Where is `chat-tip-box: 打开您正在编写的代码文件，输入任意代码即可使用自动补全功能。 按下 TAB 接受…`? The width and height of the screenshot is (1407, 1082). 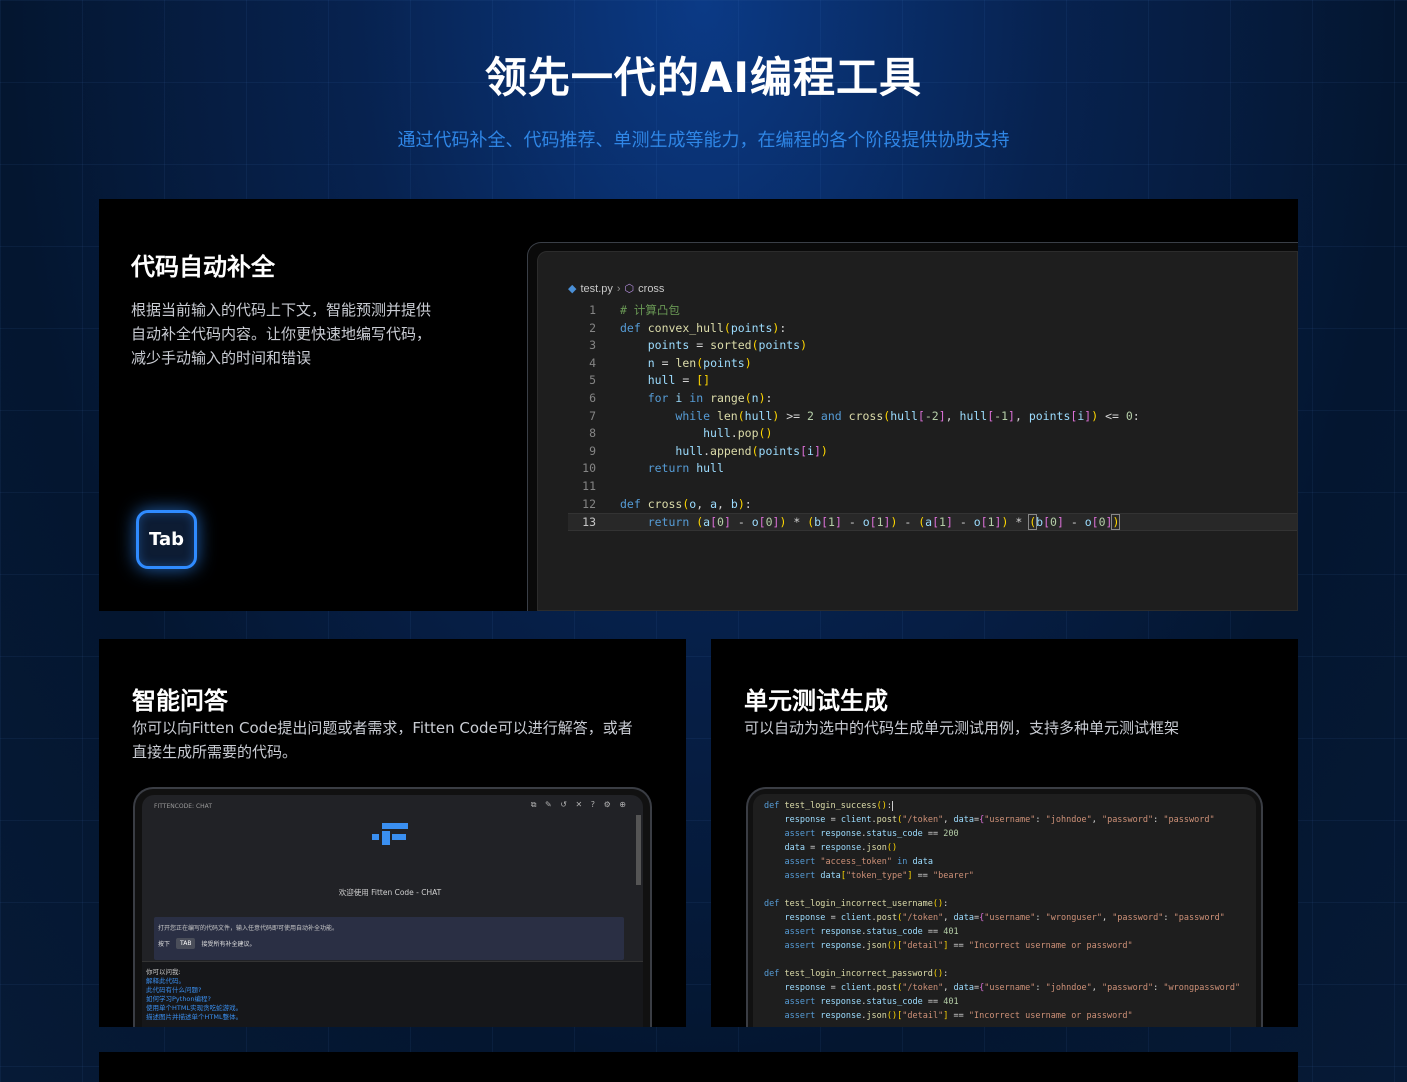 chat-tip-box: 打开您正在编写的代码文件，输入任意代码即可使用自动补全功能。 按下 TAB 接受… is located at coordinates (389, 938).